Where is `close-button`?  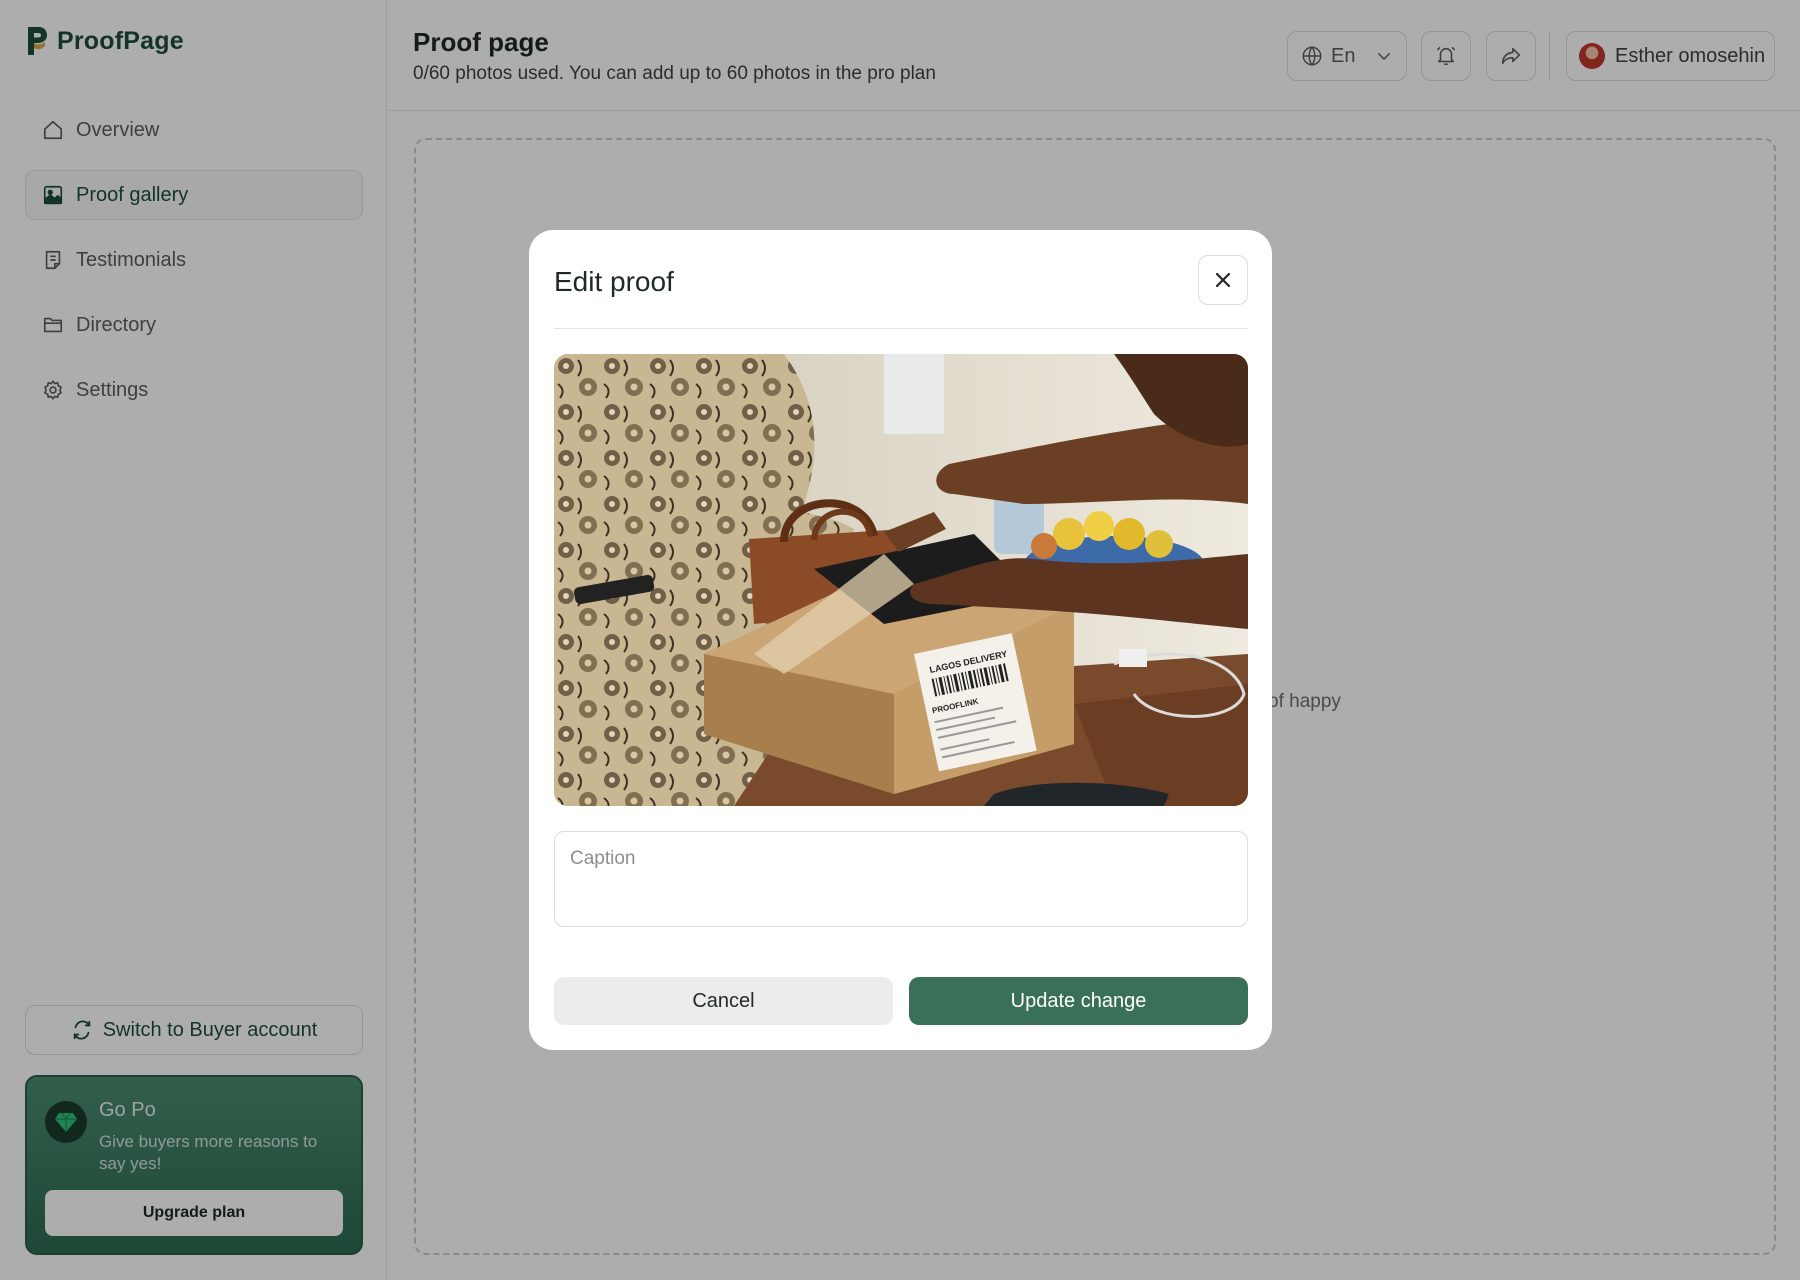
close-button is located at coordinates (1223, 280).